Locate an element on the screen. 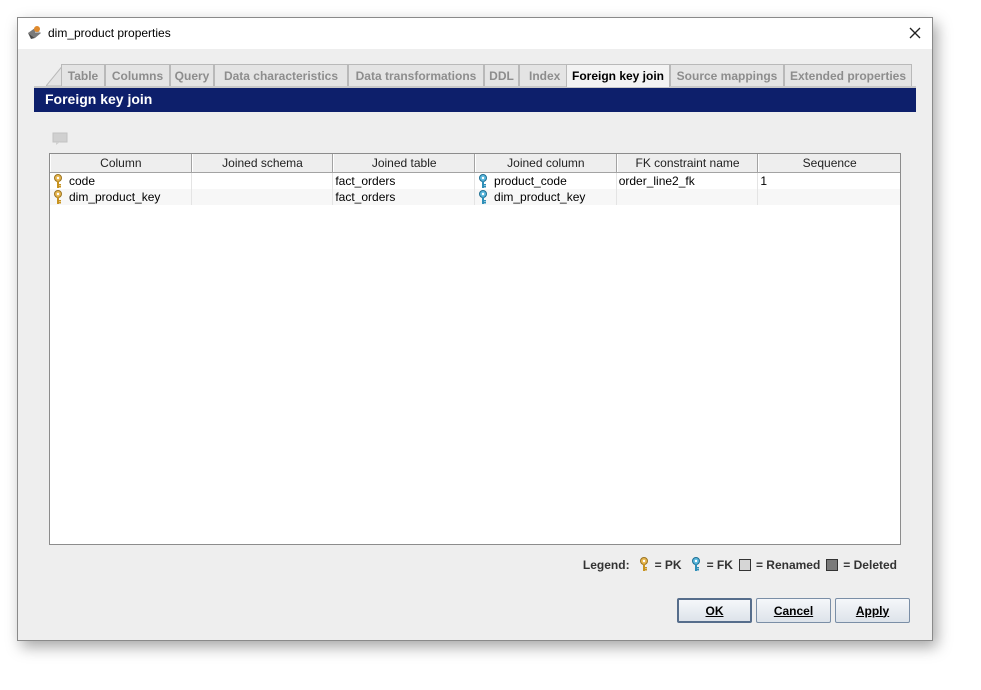 This screenshot has width=981, height=690. cell-text: code is located at coordinates (82, 181).